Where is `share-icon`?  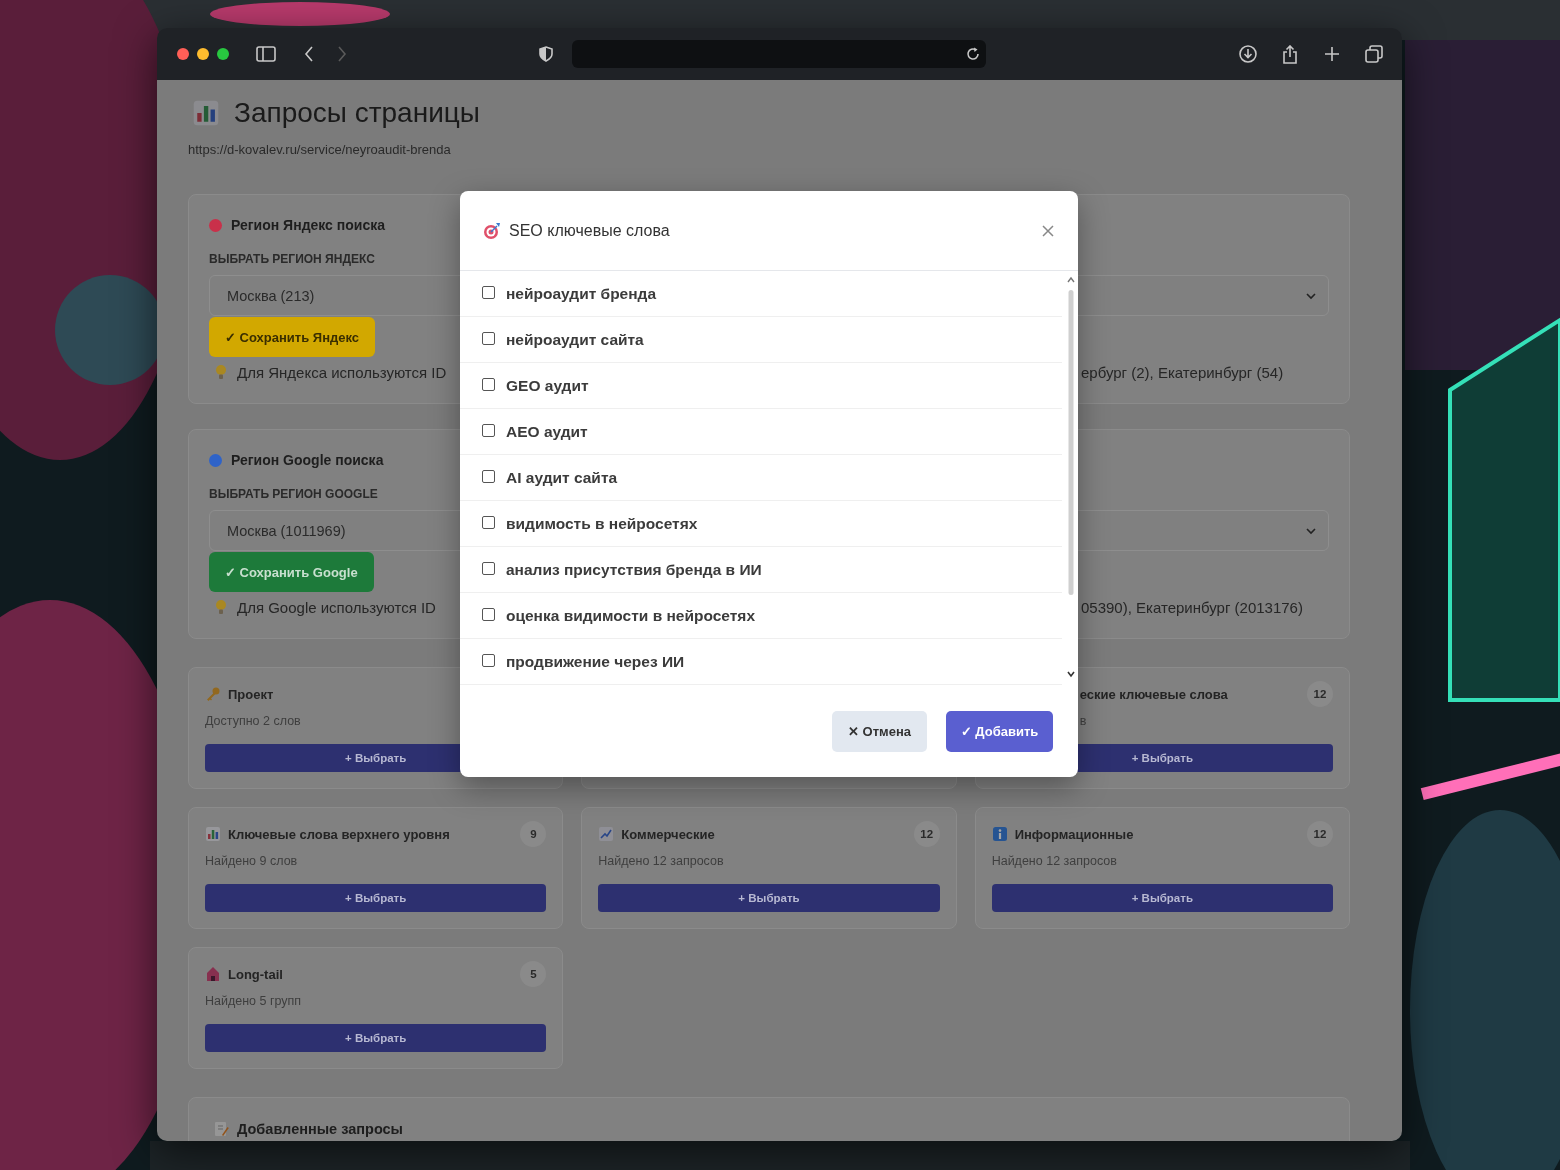
share-icon is located at coordinates (1290, 54).